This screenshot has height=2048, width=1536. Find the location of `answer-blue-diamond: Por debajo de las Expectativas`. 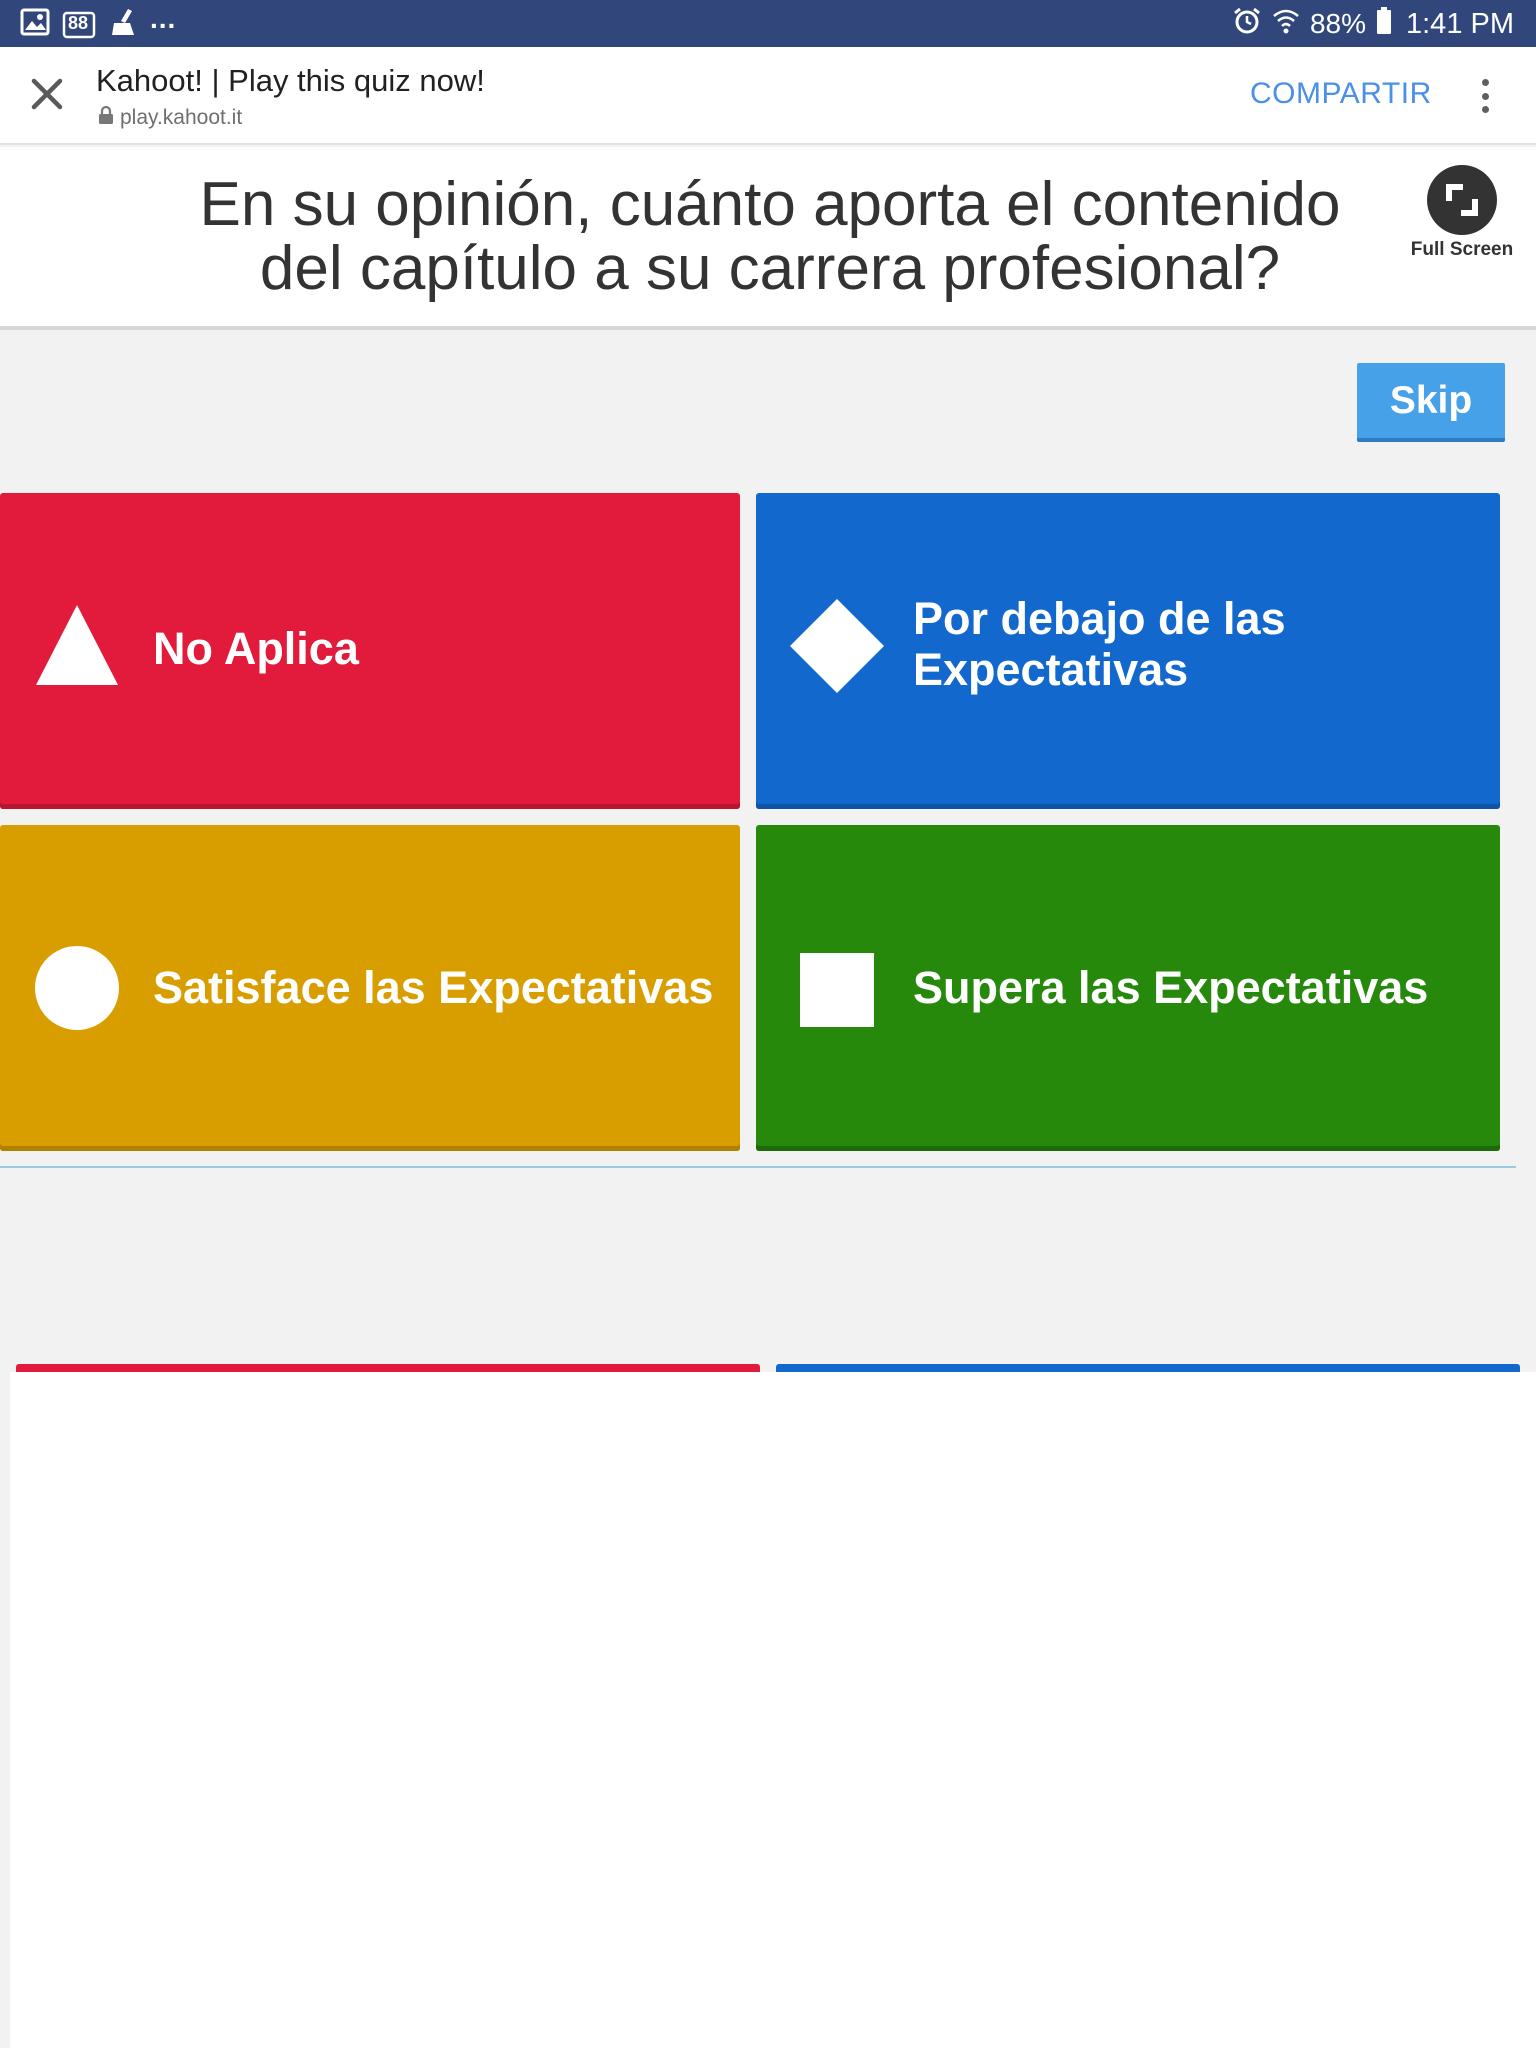

answer-blue-diamond: Por debajo de las Expectativas is located at coordinates (1128, 651).